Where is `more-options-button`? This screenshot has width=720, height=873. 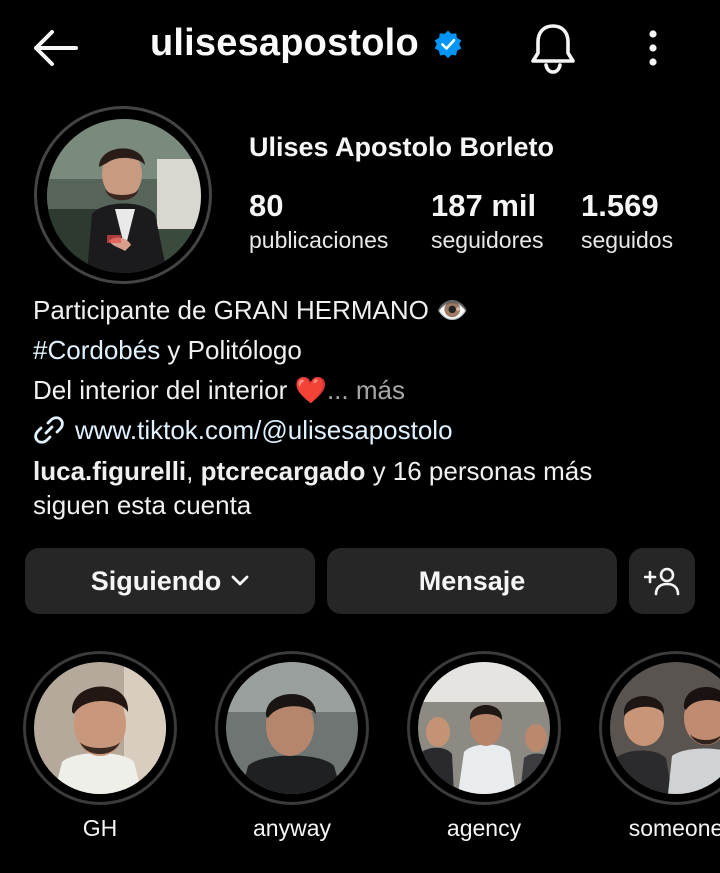 more-options-button is located at coordinates (653, 48).